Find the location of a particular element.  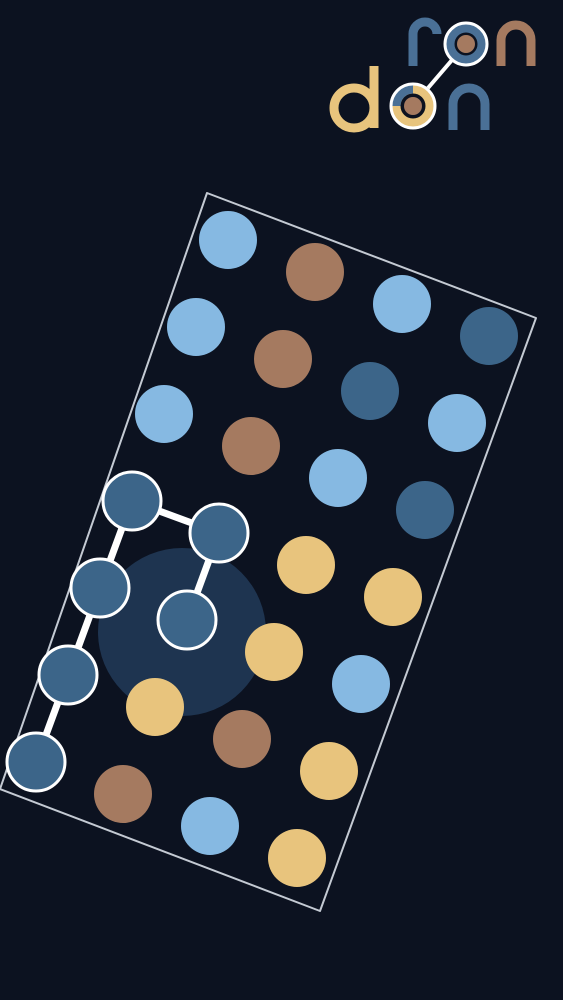

dot-yellow-r3-c3 is located at coordinates (393, 597).